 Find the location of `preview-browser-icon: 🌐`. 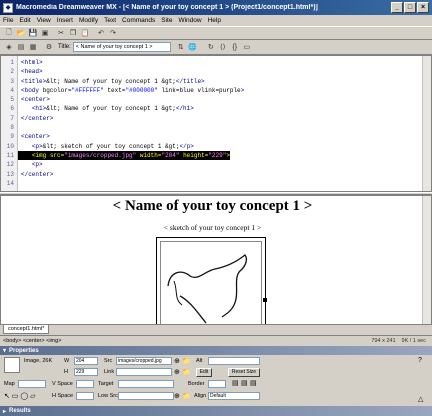

preview-browser-icon: 🌐 is located at coordinates (193, 47).